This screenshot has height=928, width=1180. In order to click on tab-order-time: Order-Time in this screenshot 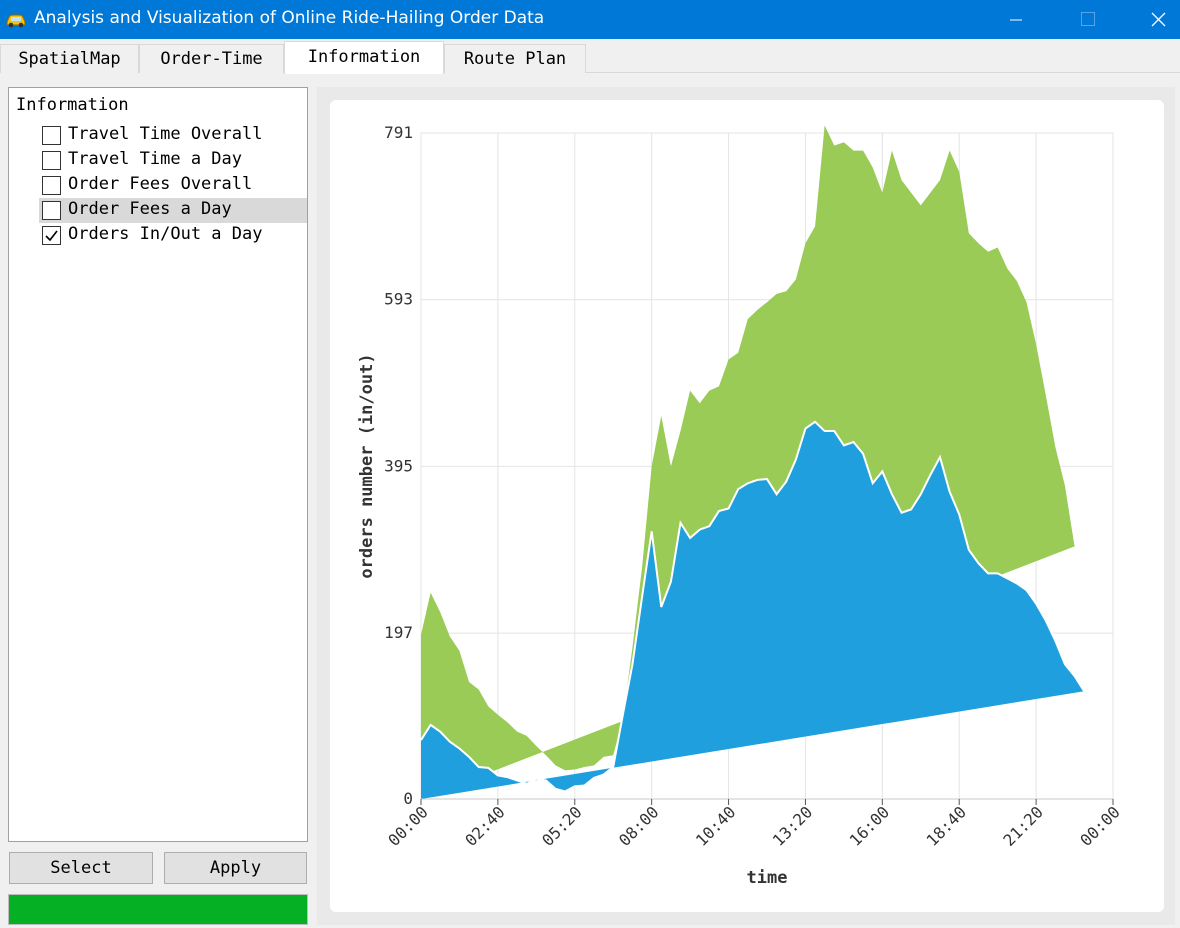, I will do `click(211, 58)`.